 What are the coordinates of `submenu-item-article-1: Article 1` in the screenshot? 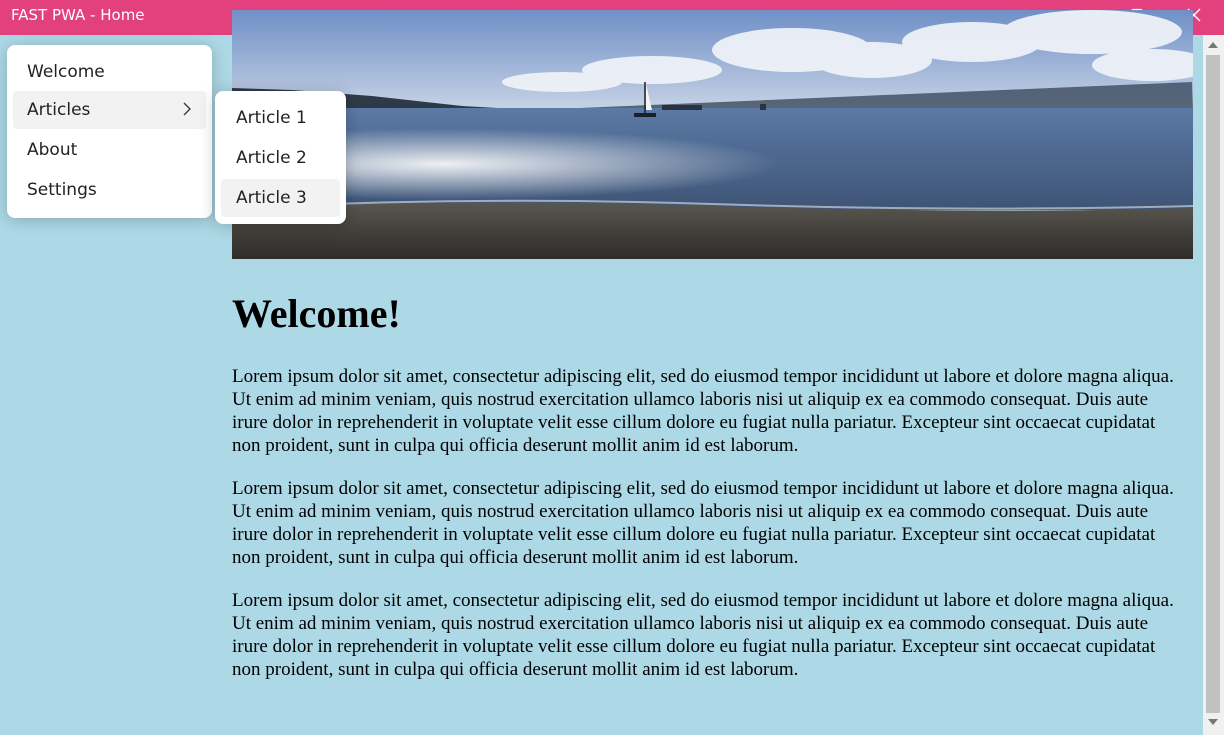 It's located at (280, 118).